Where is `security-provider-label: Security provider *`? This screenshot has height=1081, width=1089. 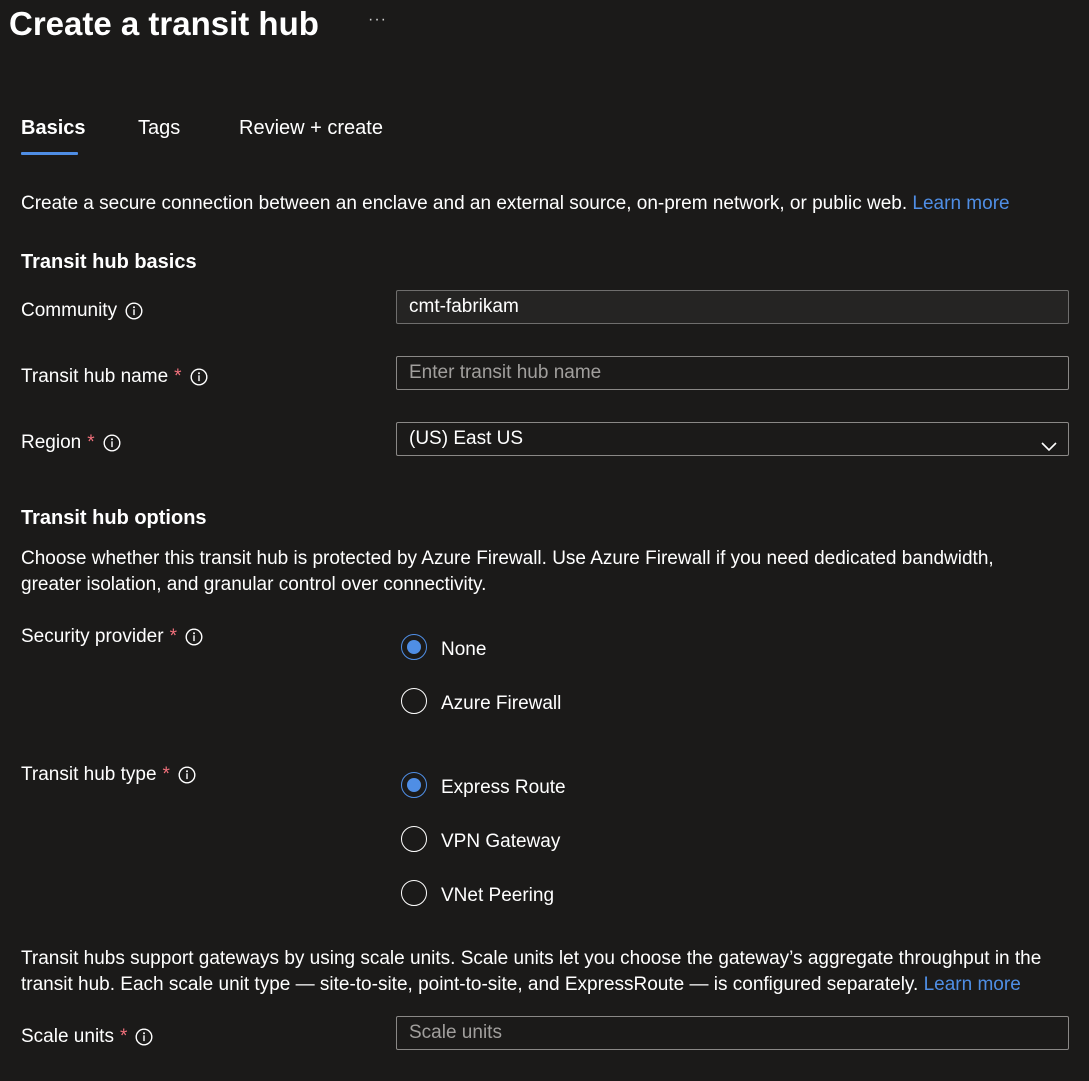 security-provider-label: Security provider * is located at coordinates (112, 637).